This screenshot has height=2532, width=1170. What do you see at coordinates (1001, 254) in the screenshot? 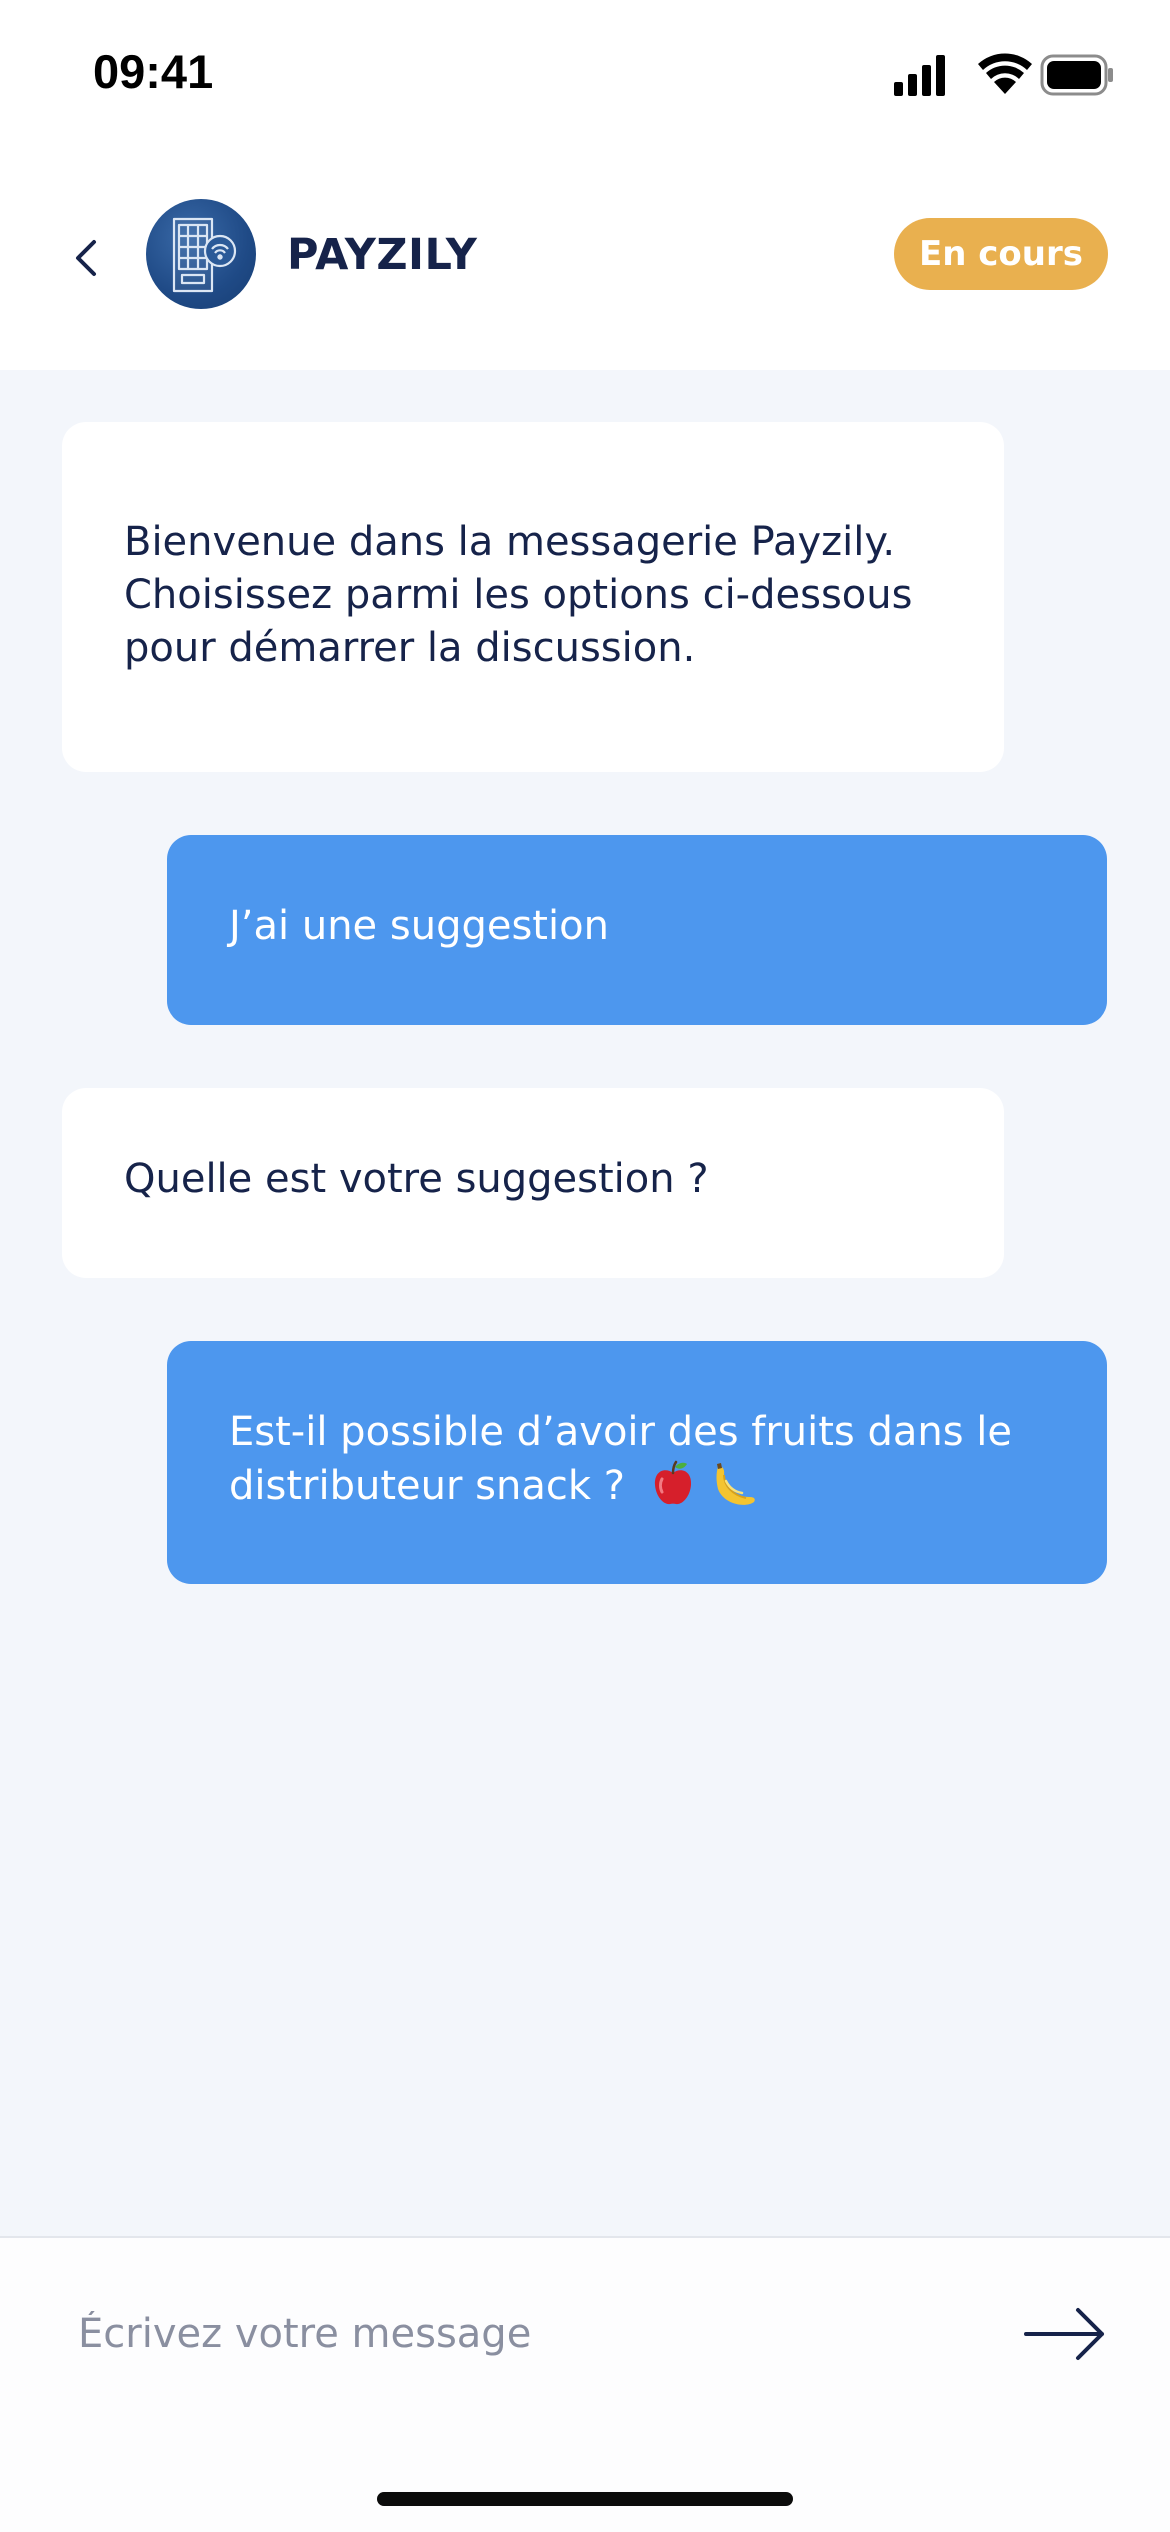
I see `status-badge: En cours` at bounding box center [1001, 254].